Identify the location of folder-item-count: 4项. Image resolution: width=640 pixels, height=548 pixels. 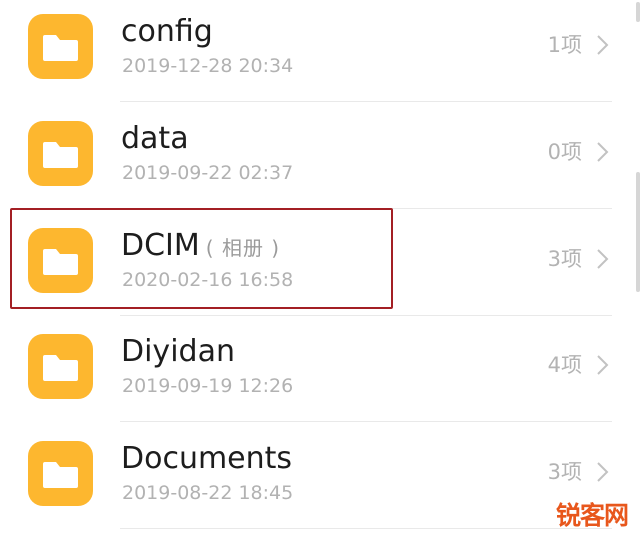
(564, 365).